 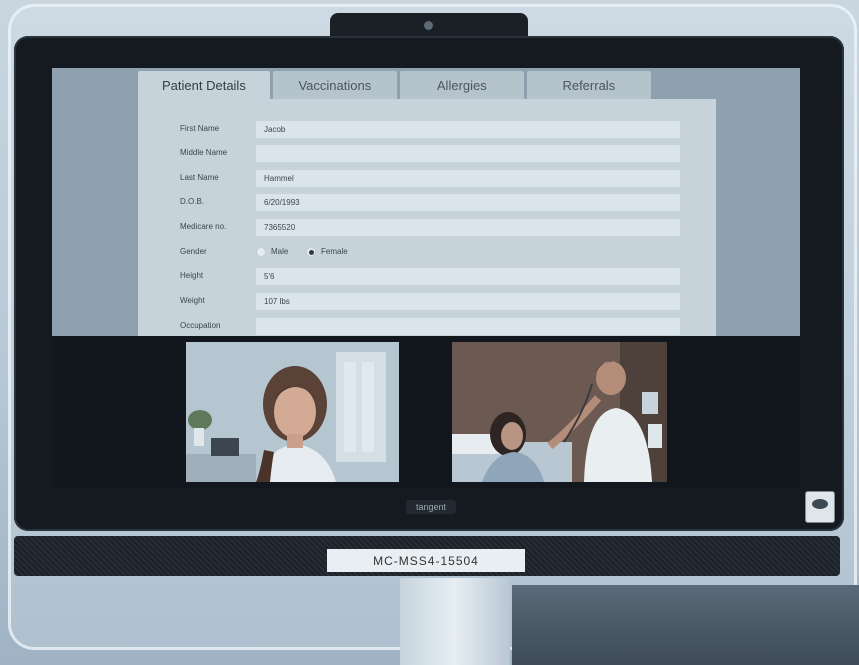 I want to click on height-field: 5'6, so click(x=468, y=276).